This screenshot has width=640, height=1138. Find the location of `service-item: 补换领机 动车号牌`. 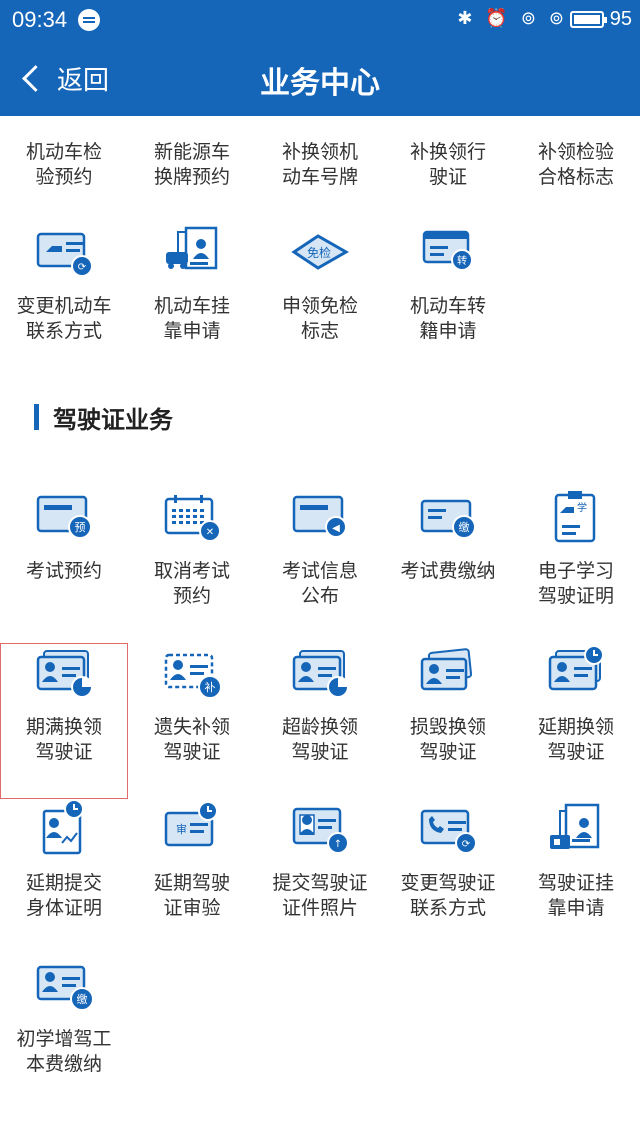

service-item: 补换领机 动车号牌 is located at coordinates (320, 161).